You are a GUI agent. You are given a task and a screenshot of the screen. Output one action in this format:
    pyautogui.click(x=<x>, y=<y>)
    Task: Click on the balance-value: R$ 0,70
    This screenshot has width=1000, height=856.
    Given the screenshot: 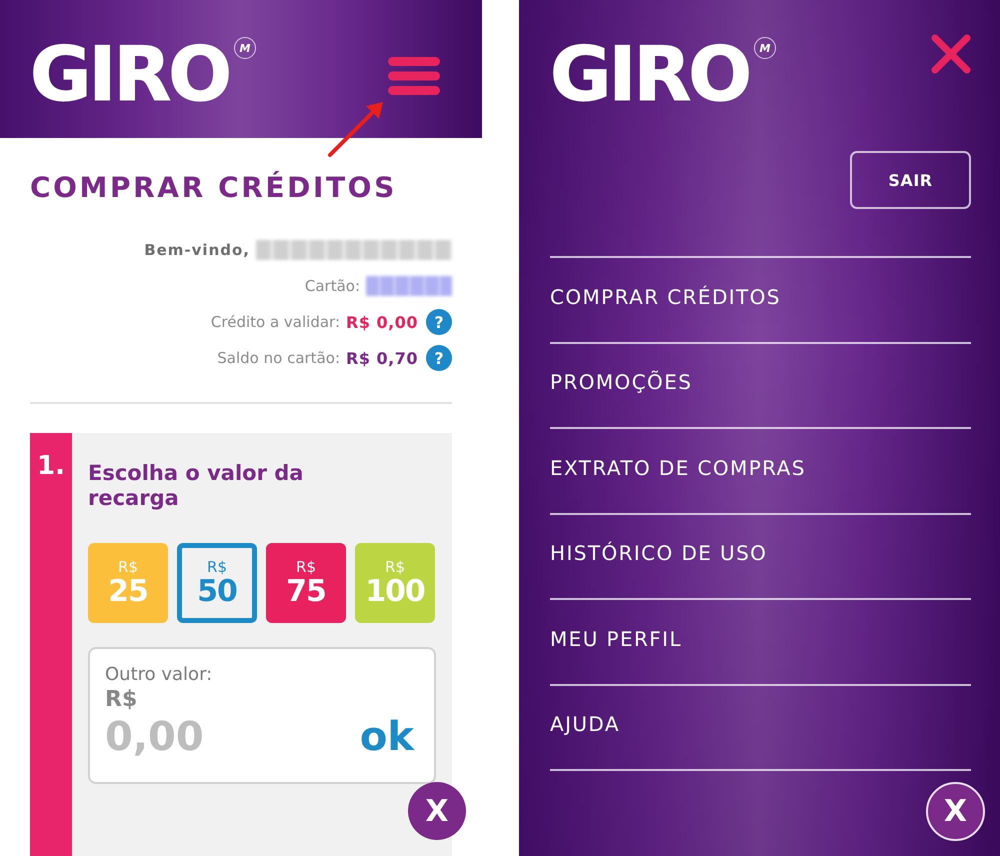 What is the action you would take?
    pyautogui.click(x=382, y=358)
    